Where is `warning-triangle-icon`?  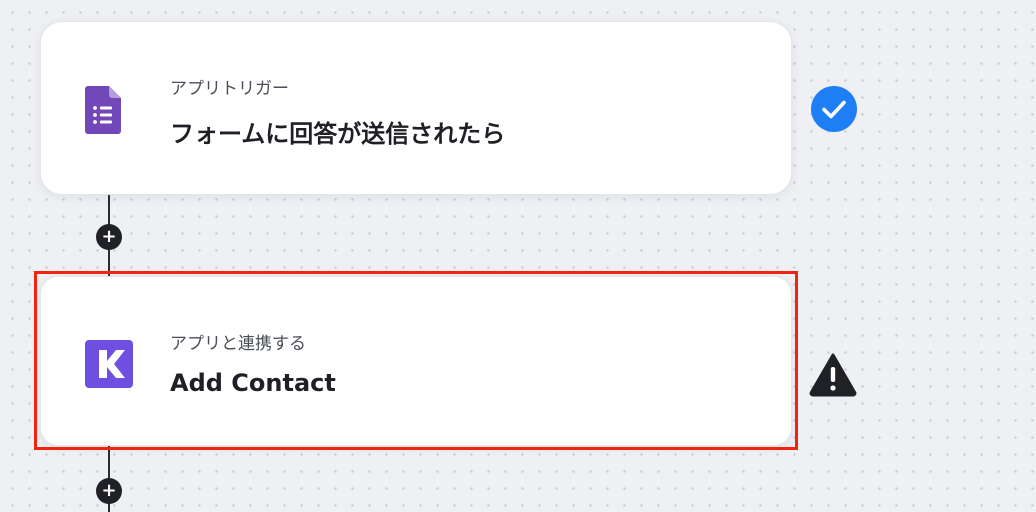
warning-triangle-icon is located at coordinates (833, 377).